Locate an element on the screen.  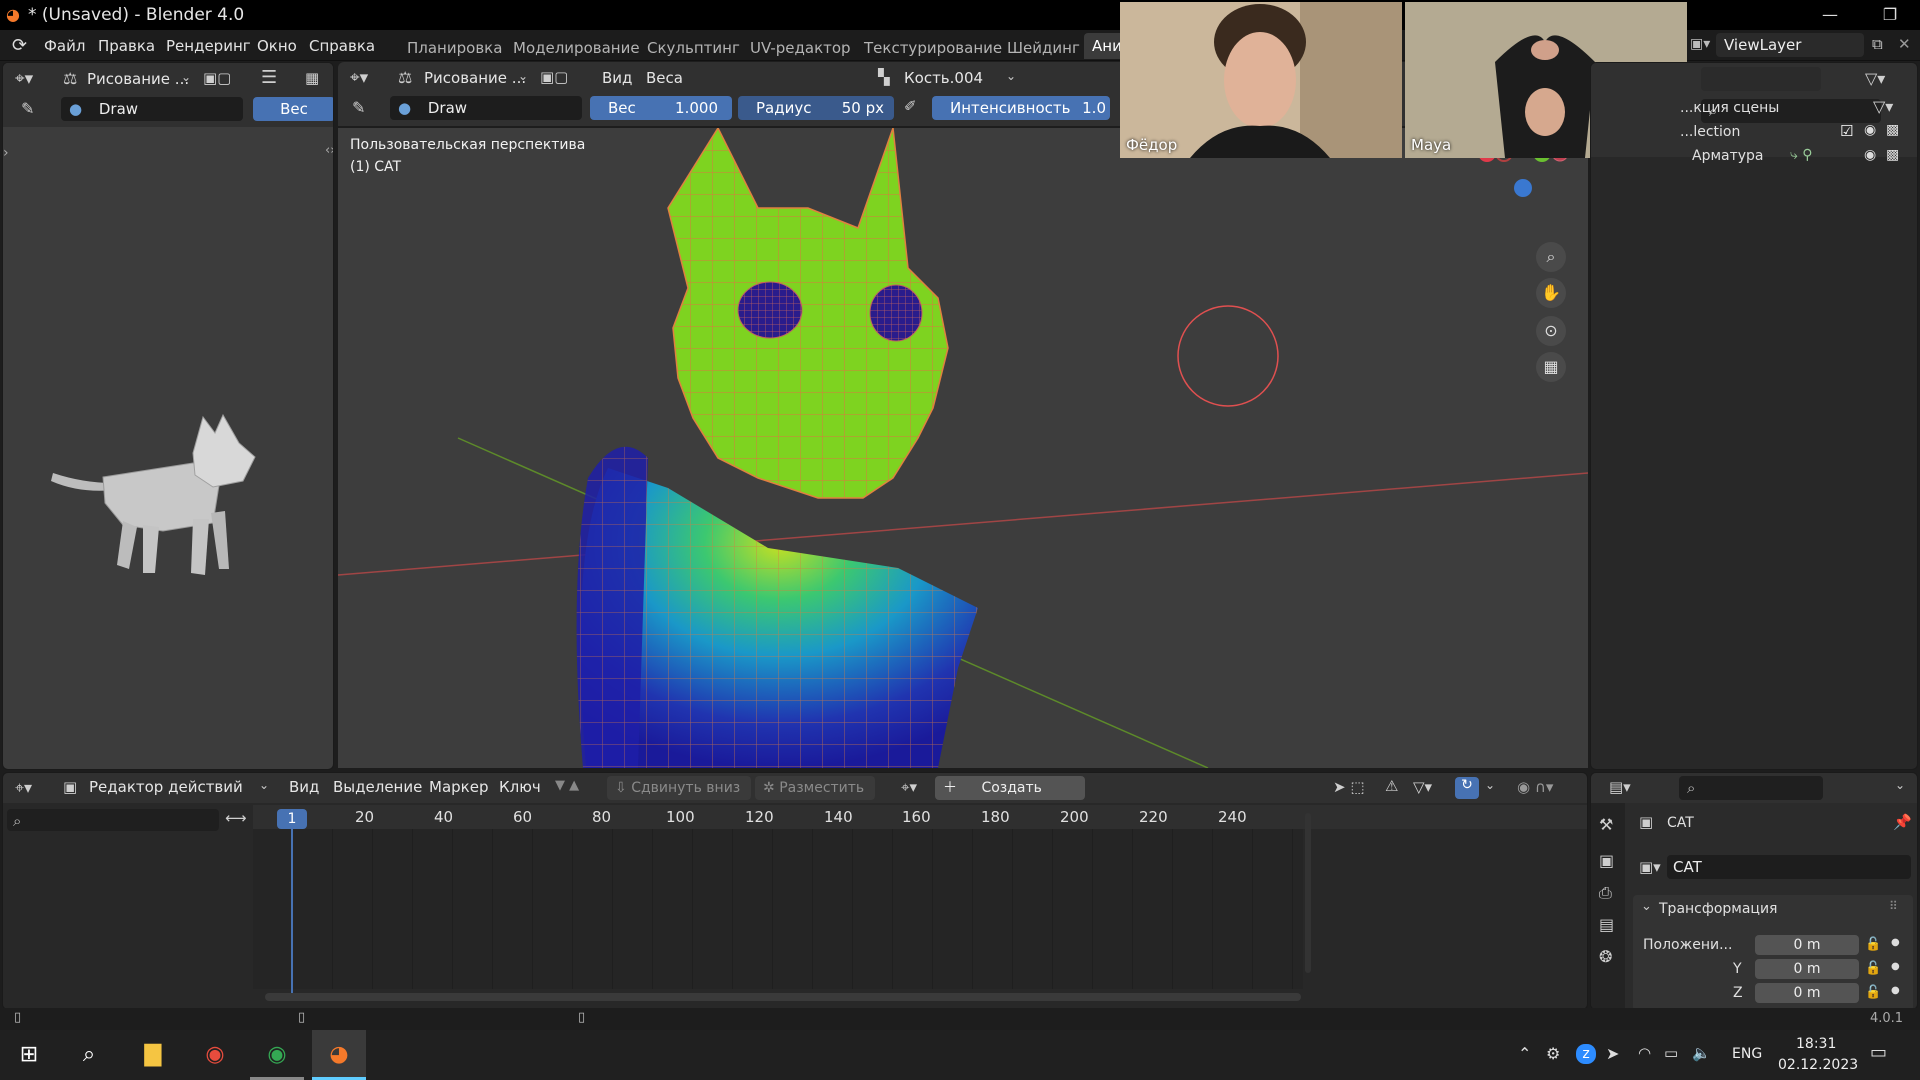
weights-menu: Веса is located at coordinates (664, 78).